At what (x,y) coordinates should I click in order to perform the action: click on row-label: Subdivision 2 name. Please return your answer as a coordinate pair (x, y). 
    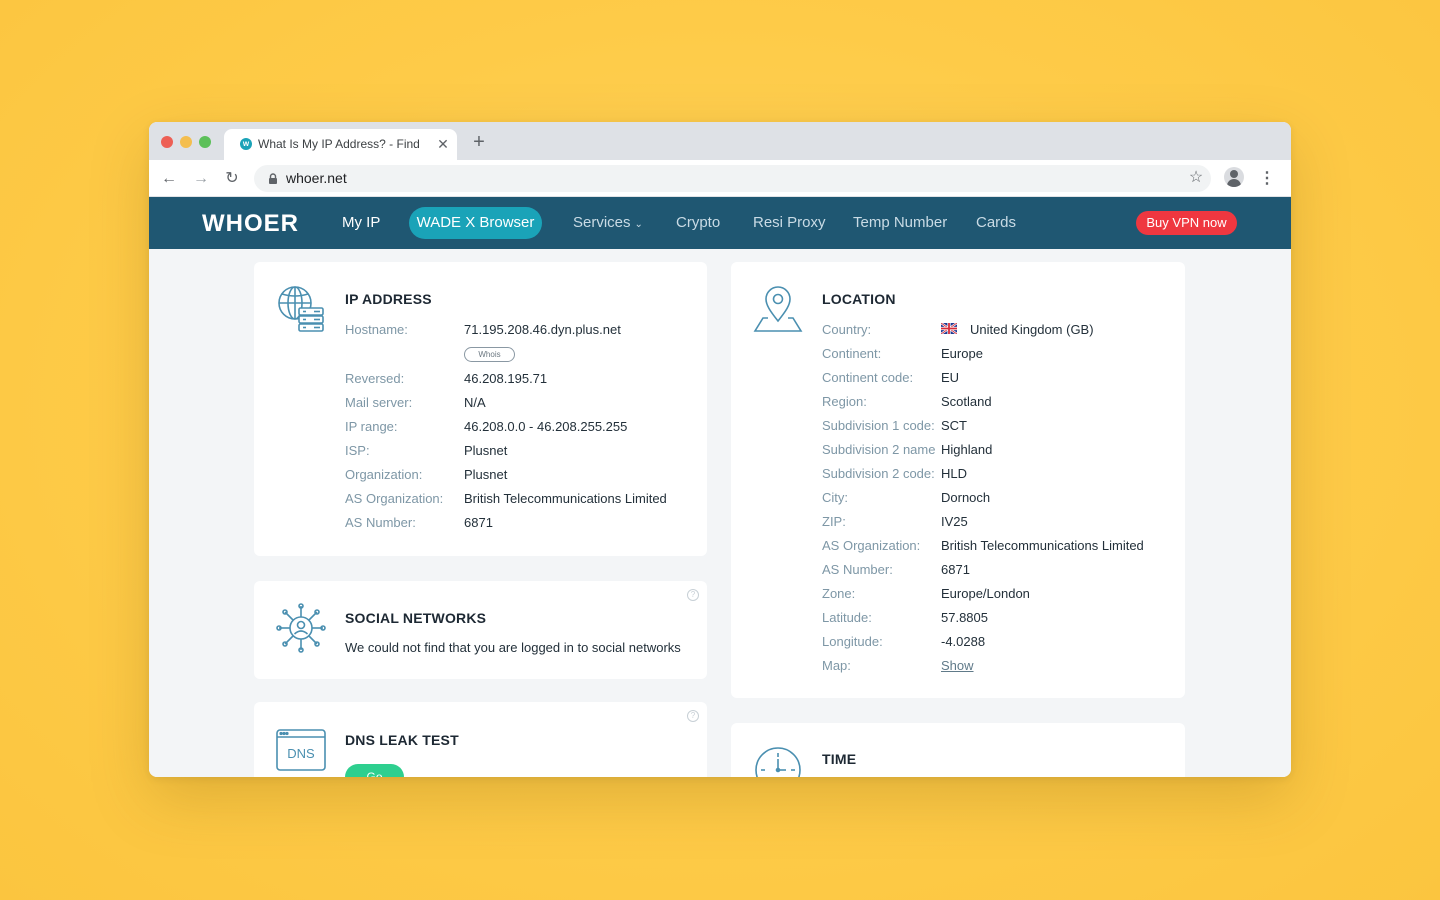
    Looking at the image, I should click on (879, 449).